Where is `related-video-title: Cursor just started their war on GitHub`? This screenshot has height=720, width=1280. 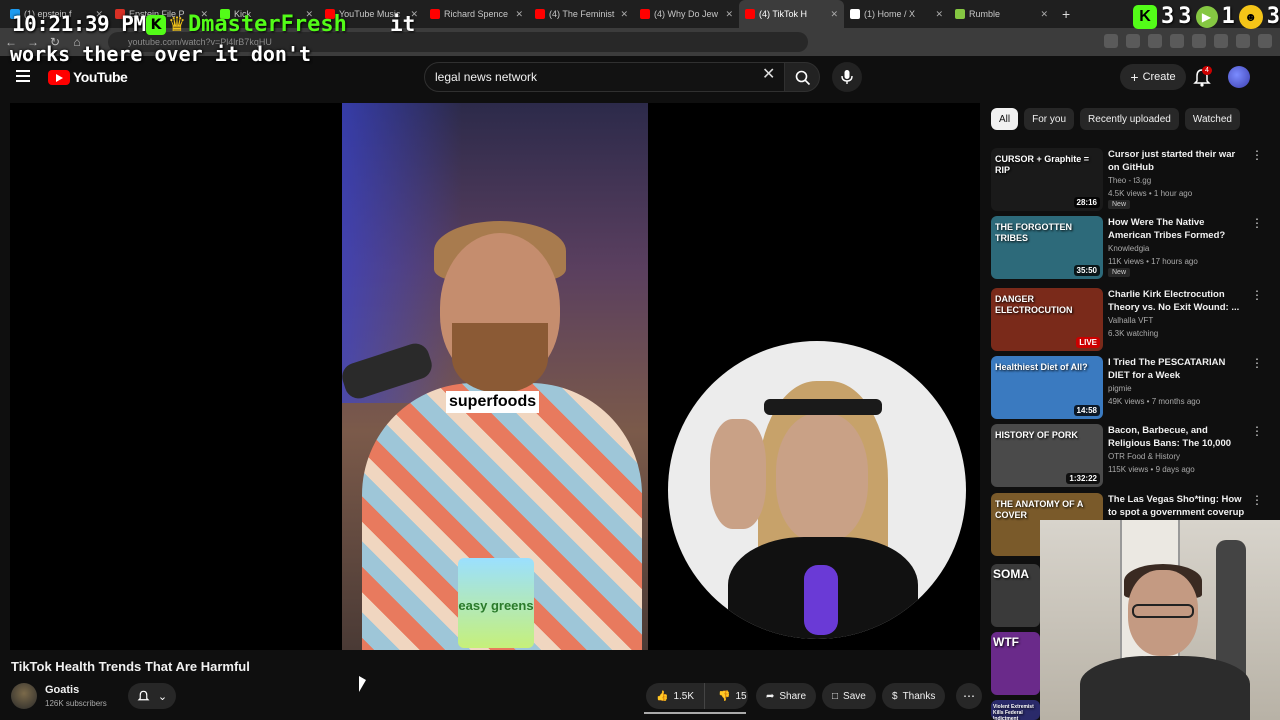 related-video-title: Cursor just started their war on GitHub is located at coordinates (1178, 161).